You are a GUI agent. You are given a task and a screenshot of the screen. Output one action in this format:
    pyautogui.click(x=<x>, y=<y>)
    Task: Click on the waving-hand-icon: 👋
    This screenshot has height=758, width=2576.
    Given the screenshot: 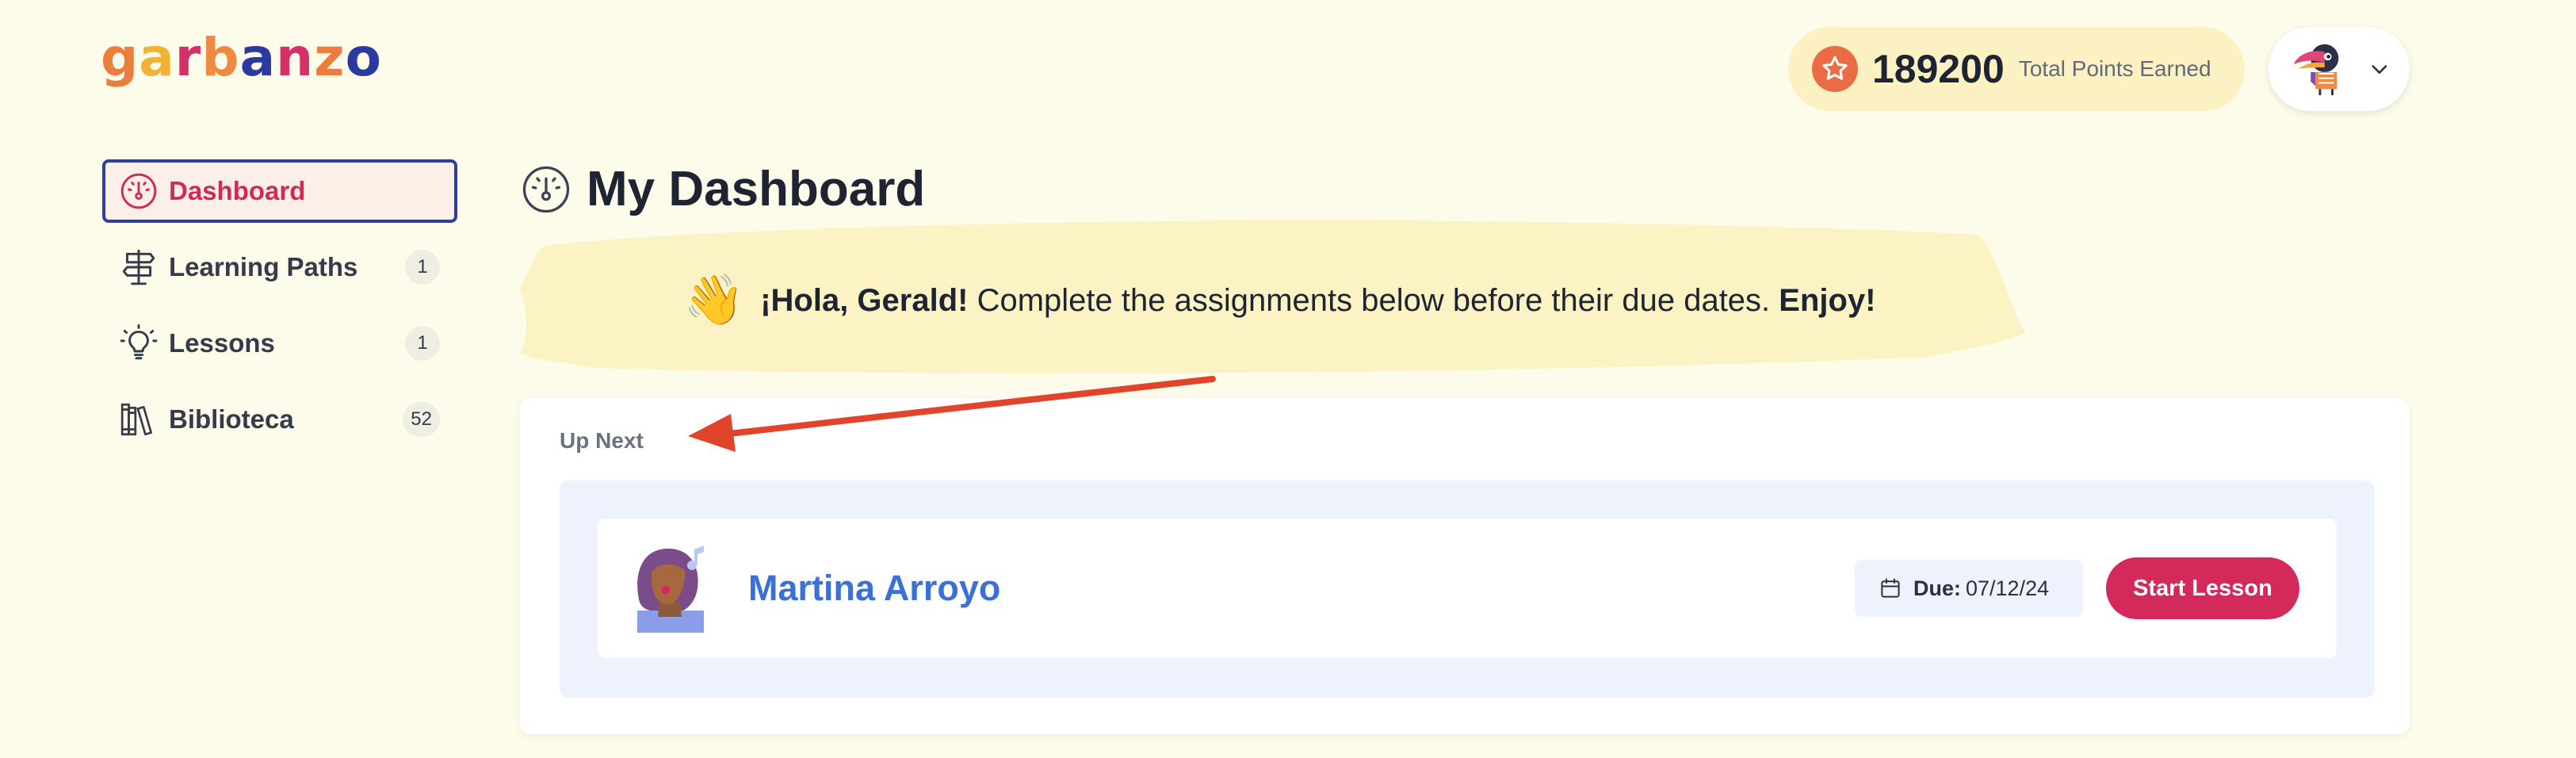 What is the action you would take?
    pyautogui.click(x=714, y=300)
    